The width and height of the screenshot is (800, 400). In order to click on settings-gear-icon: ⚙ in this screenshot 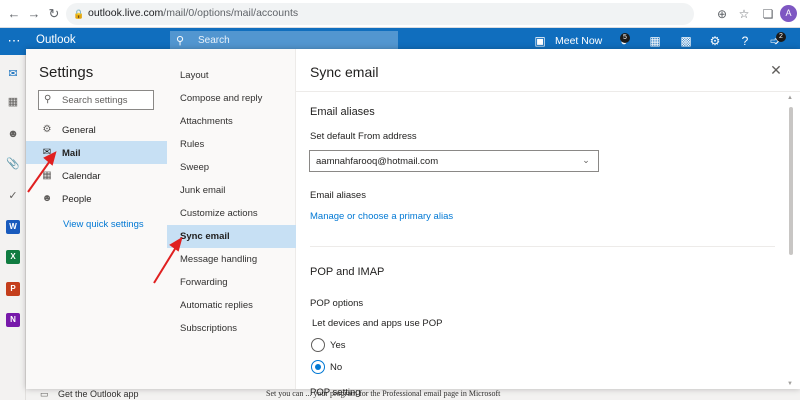, I will do `click(715, 41)`.